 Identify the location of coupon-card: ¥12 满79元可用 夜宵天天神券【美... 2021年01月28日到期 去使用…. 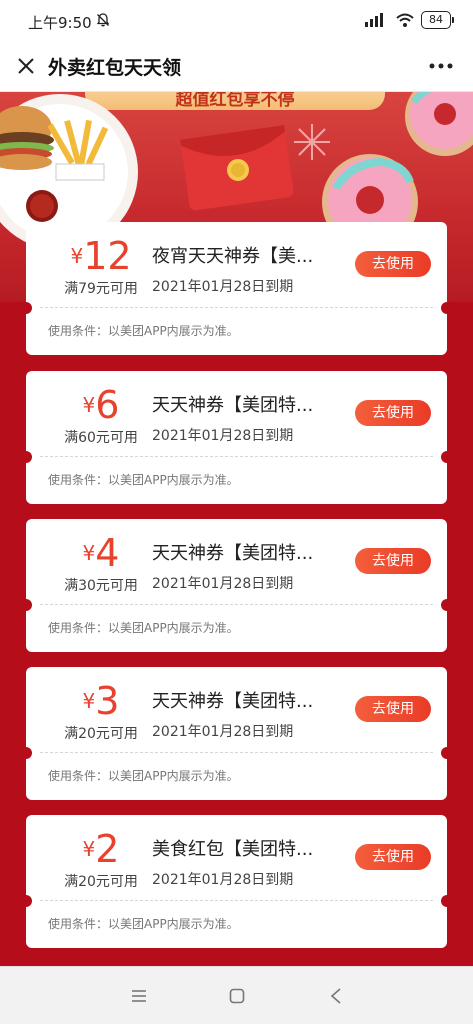
(236, 288).